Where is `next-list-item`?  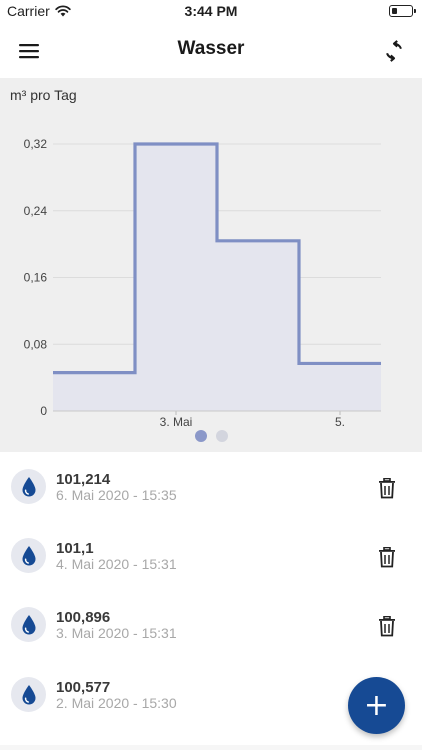
next-list-item is located at coordinates (211, 747).